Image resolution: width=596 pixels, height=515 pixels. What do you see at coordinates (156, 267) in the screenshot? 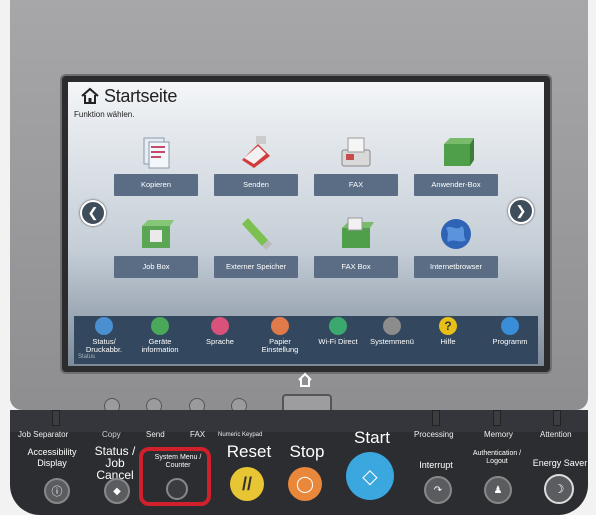
I see `tile-label: Job Box` at bounding box center [156, 267].